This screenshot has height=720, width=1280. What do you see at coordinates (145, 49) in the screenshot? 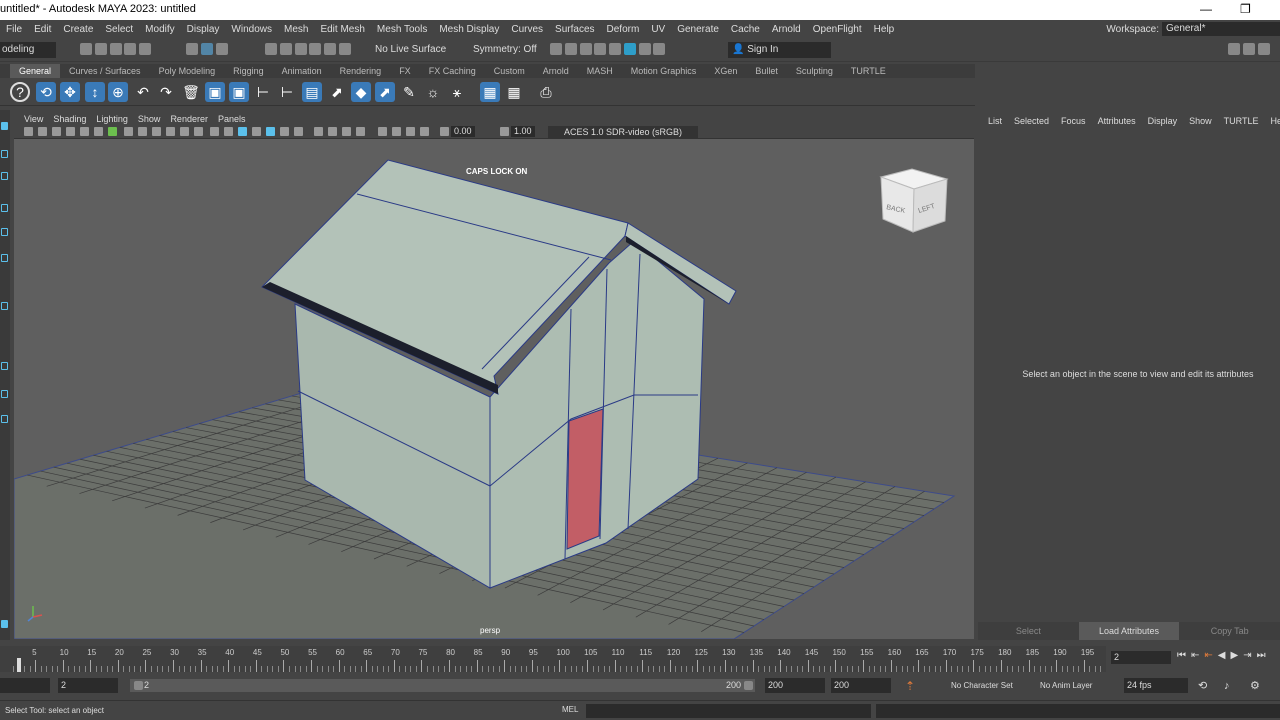
I see `redo-icon` at bounding box center [145, 49].